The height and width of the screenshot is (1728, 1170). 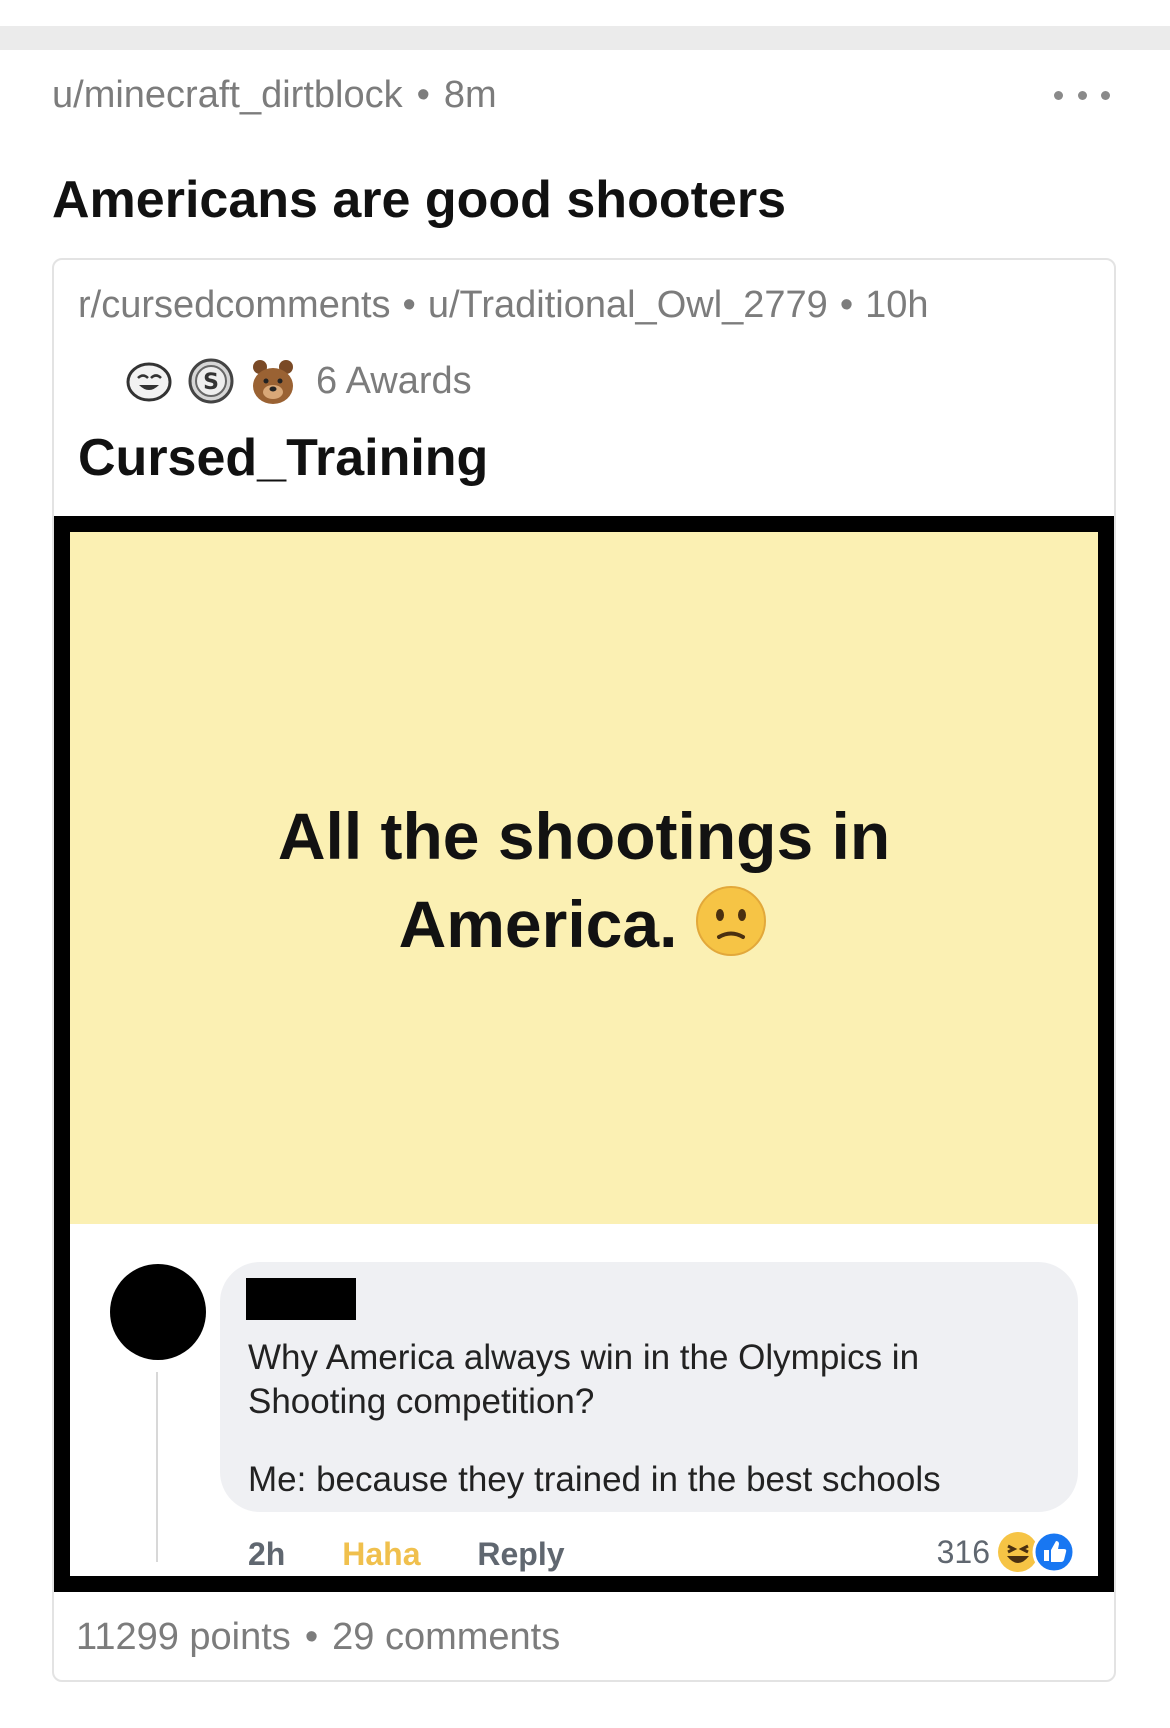 What do you see at coordinates (394, 380) in the screenshot?
I see `awards-count: 6 Awards` at bounding box center [394, 380].